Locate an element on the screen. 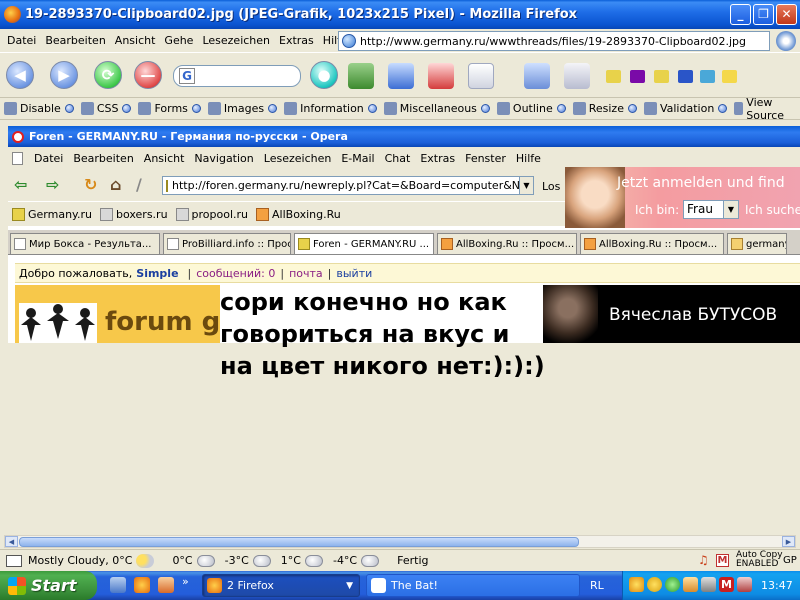  system-tray: M 13:47 is located at coordinates (711, 585).